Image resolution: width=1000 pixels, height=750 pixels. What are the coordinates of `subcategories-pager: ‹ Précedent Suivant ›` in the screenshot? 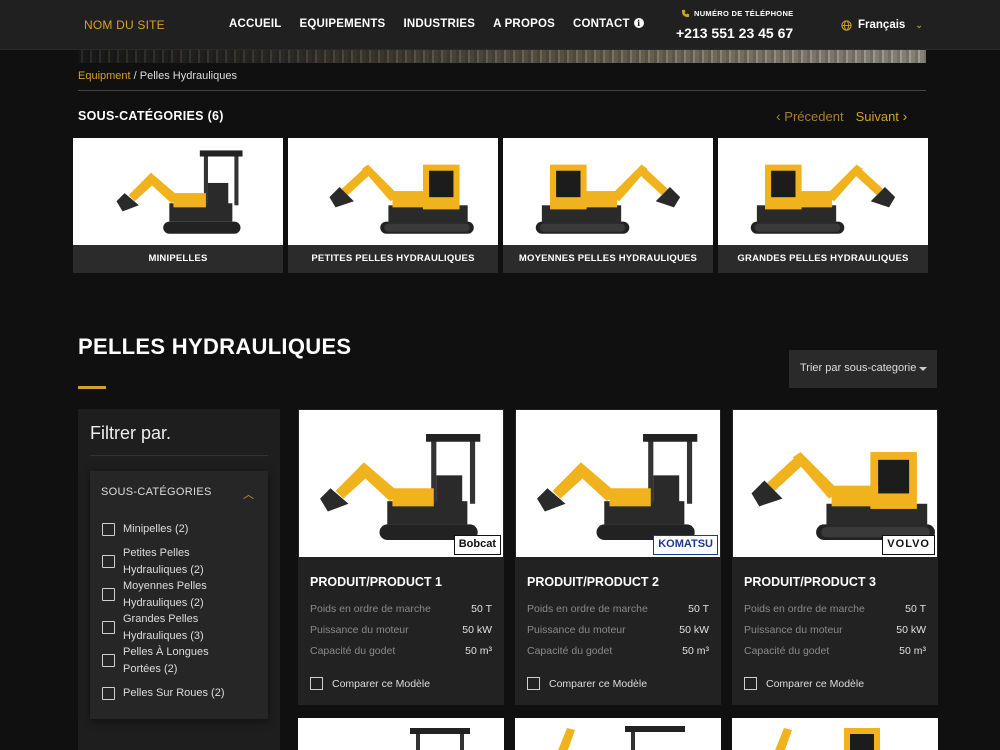 It's located at (841, 116).